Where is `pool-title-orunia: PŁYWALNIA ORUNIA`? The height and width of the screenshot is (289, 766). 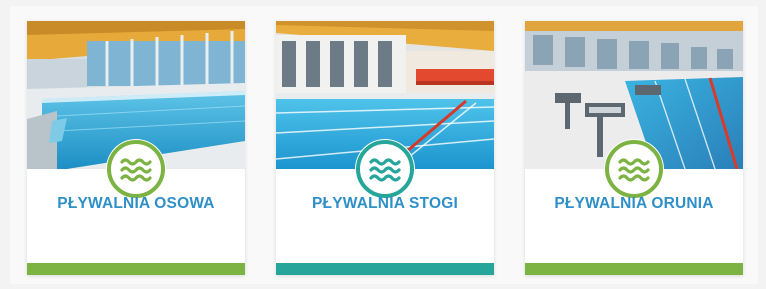
pool-title-orunia: PŁYWALNIA ORUNIA is located at coordinates (634, 204).